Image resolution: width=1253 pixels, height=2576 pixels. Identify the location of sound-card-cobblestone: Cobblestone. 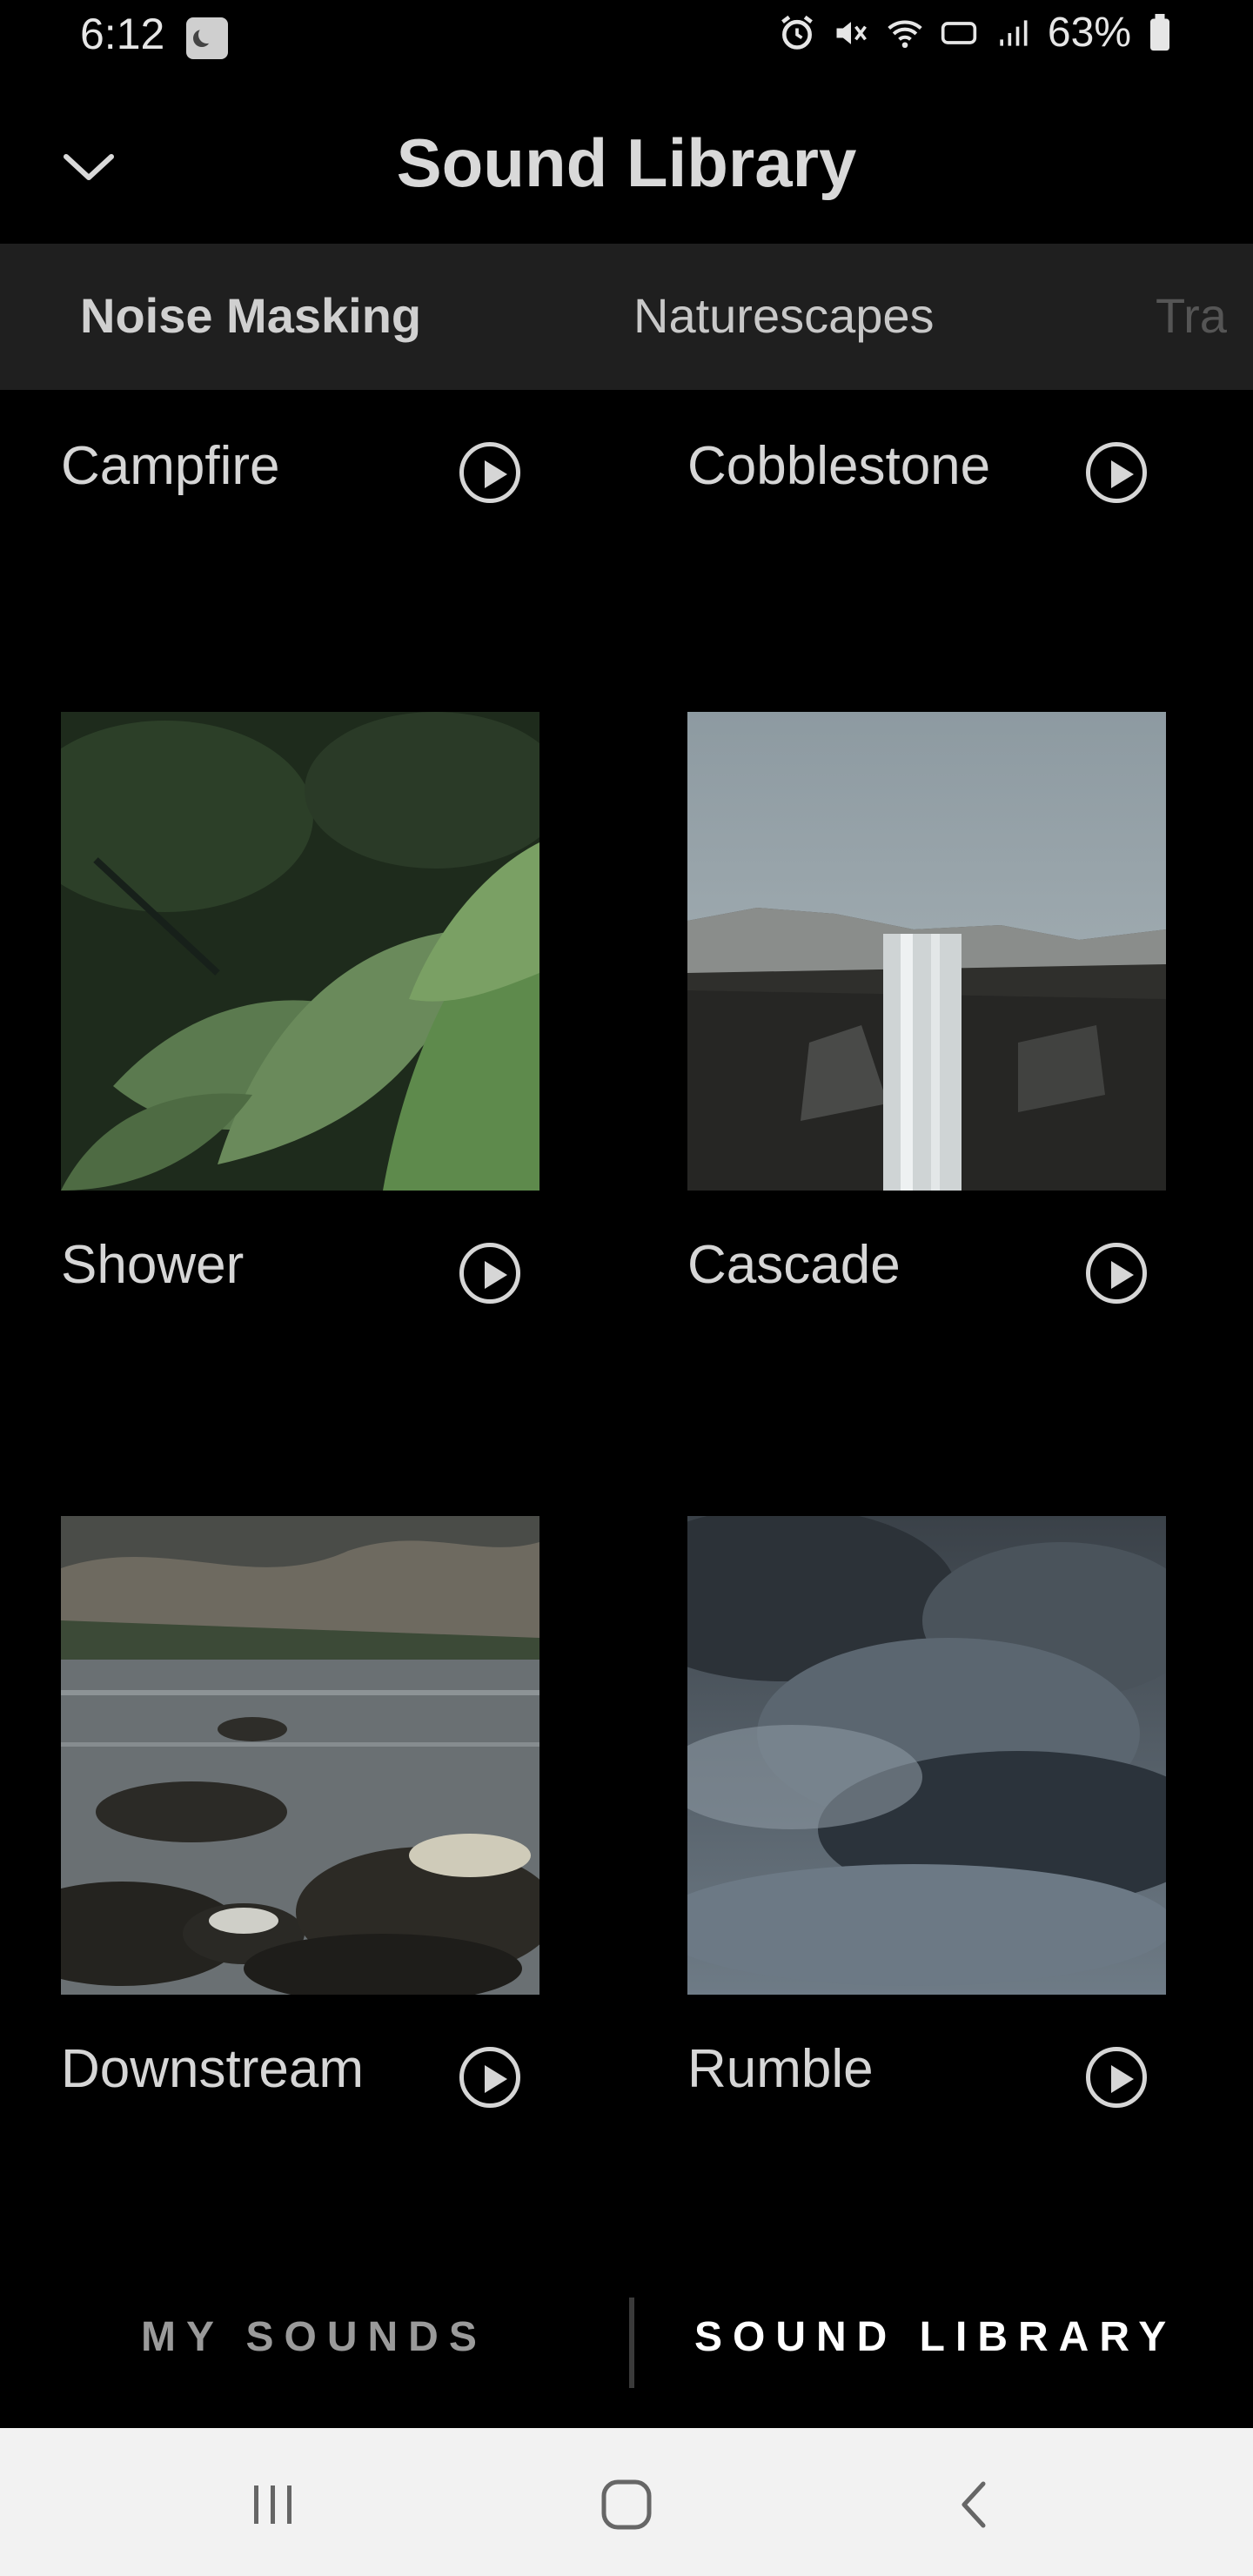
(927, 459).